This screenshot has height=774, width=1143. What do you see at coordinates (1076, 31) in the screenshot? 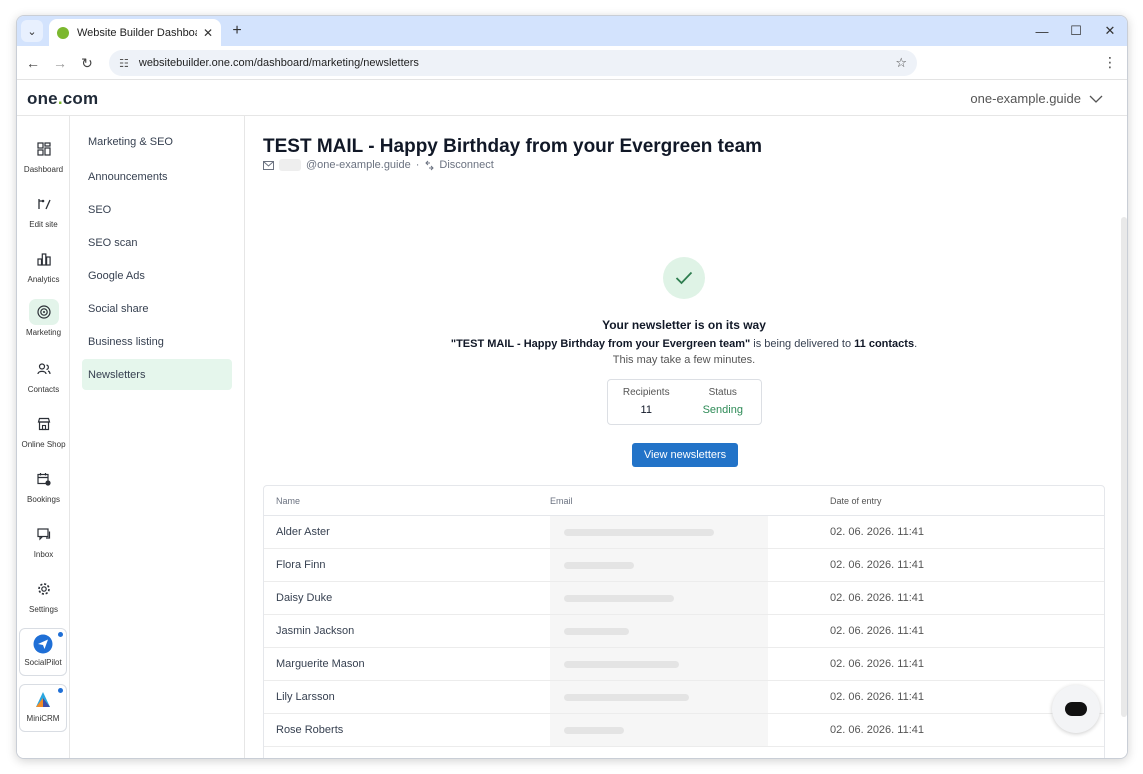
I see `maximize-icon: ☐` at bounding box center [1076, 31].